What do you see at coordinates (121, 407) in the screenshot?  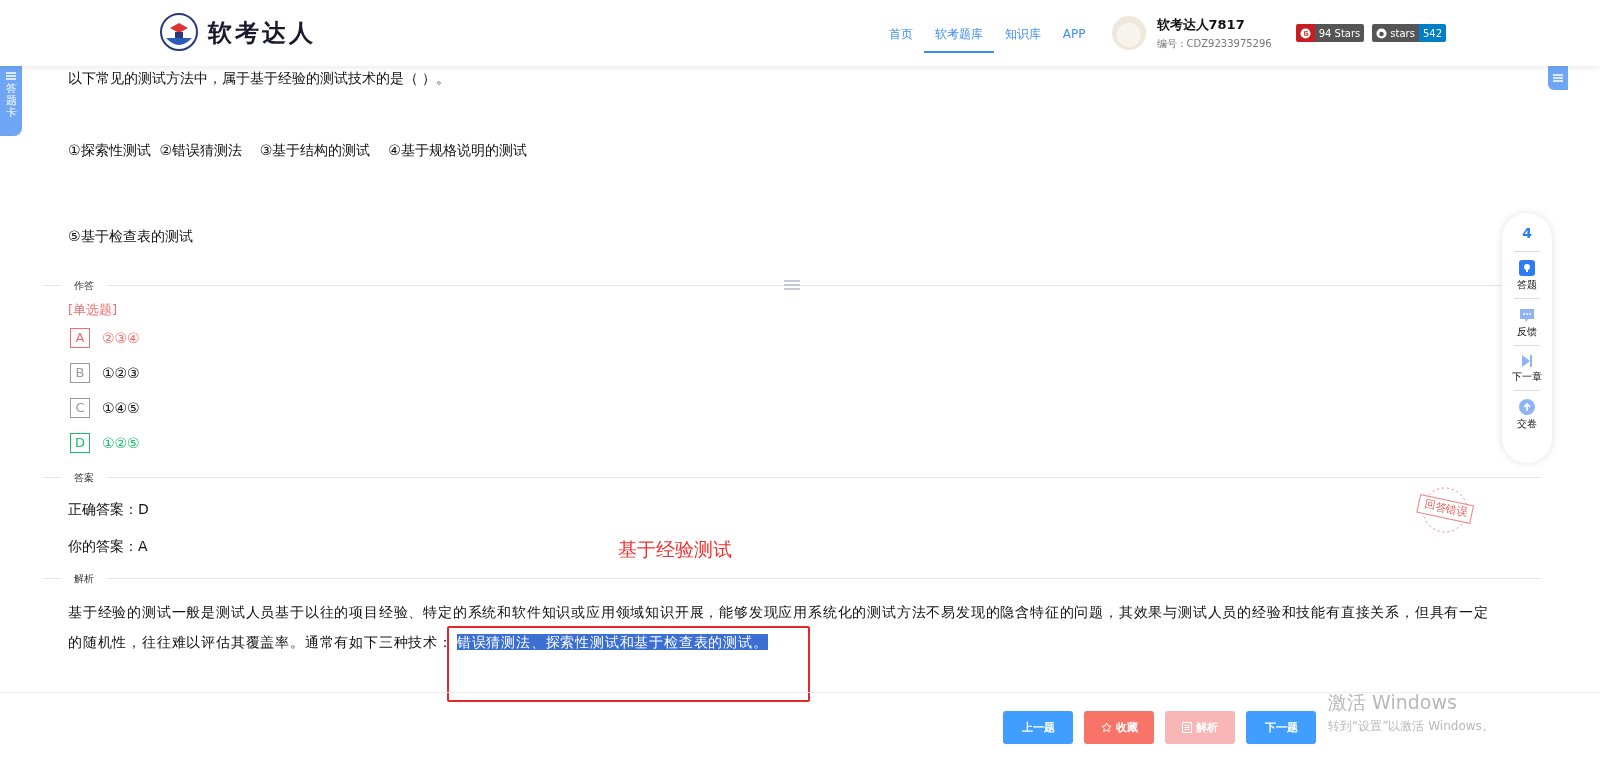 I see `option-text: ①④⑤` at bounding box center [121, 407].